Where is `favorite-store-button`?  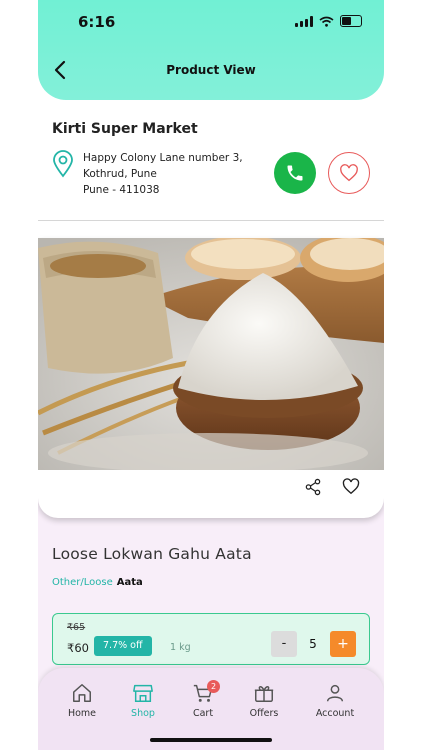
favorite-store-button is located at coordinates (349, 173).